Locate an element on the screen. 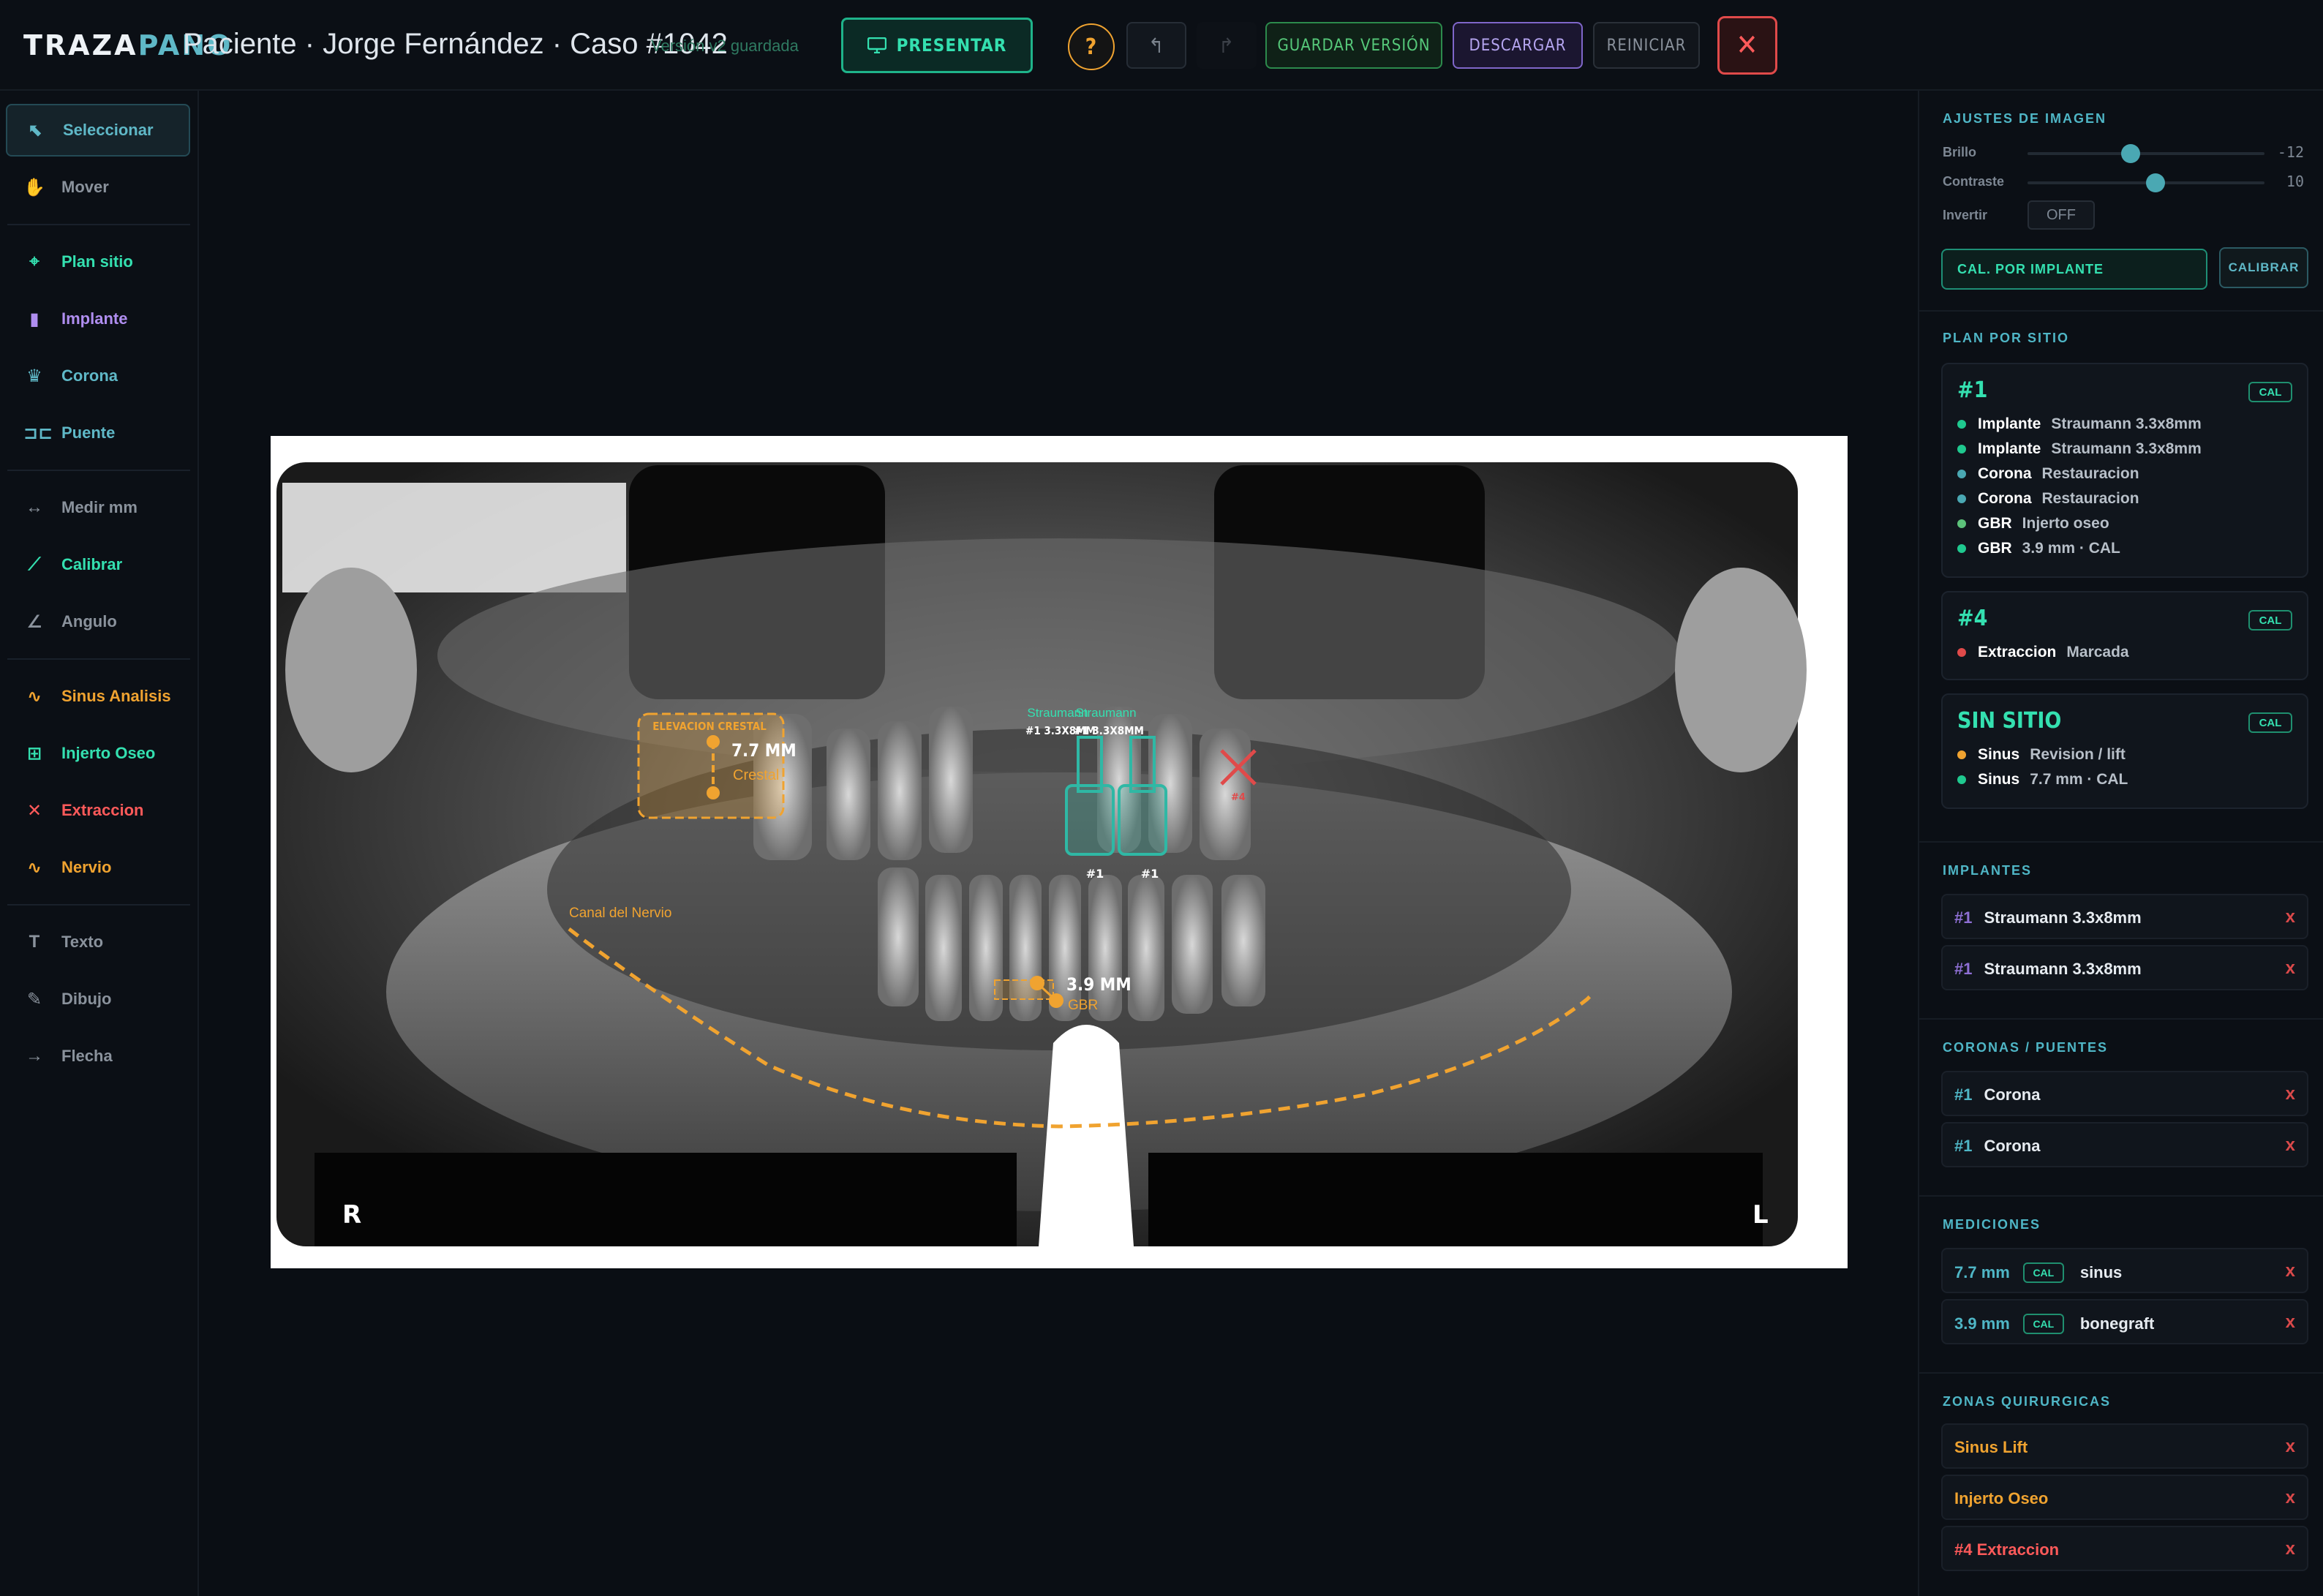  crown-icon: ♛ is located at coordinates (34, 376).